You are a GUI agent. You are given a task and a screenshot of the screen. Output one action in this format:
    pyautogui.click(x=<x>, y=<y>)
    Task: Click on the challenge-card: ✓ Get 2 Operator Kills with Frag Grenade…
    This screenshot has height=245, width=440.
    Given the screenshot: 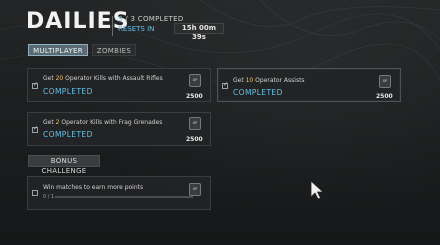 What is the action you would take?
    pyautogui.click(x=119, y=129)
    